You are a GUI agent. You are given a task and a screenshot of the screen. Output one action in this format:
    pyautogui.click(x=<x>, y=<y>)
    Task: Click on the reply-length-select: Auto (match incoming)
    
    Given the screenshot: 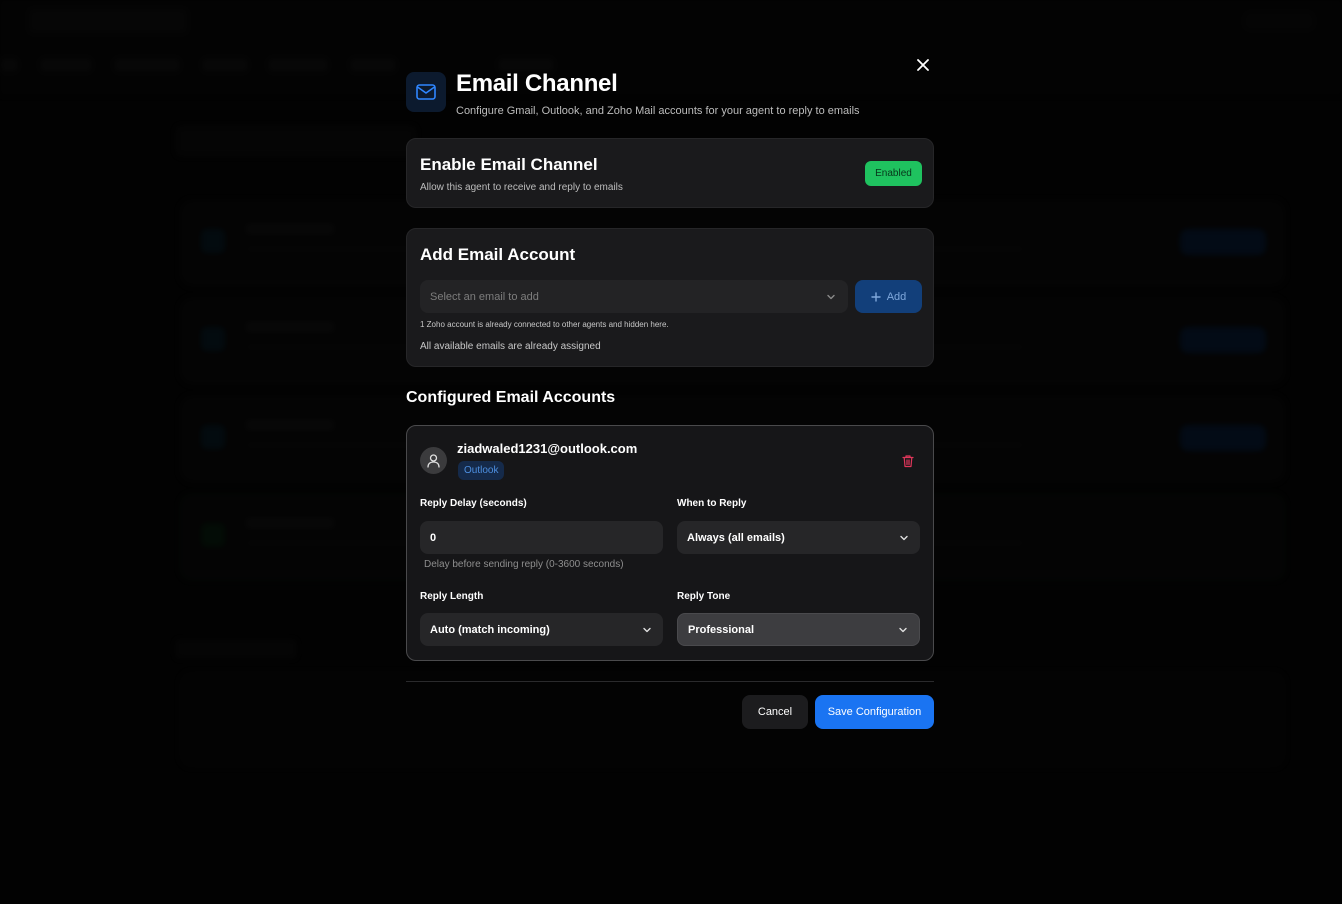 What is the action you would take?
    pyautogui.click(x=541, y=629)
    